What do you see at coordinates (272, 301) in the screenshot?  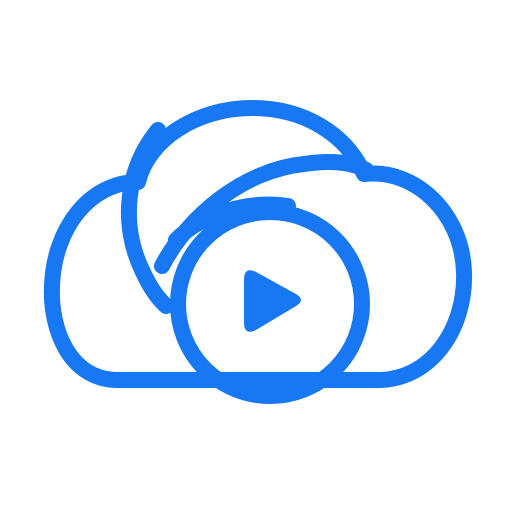 I see `play-triangle-icon` at bounding box center [272, 301].